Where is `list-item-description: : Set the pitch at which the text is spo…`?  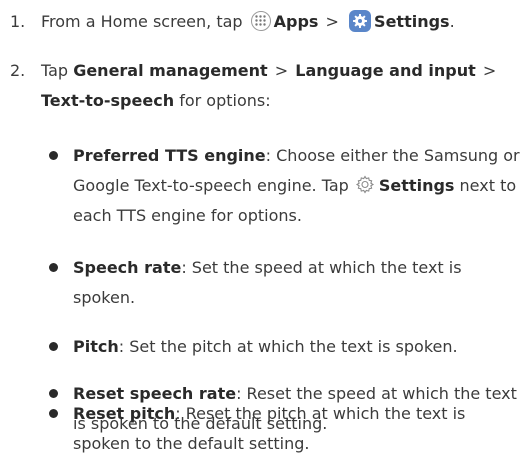 list-item-description: : Set the pitch at which the text is spo… is located at coordinates (288, 346).